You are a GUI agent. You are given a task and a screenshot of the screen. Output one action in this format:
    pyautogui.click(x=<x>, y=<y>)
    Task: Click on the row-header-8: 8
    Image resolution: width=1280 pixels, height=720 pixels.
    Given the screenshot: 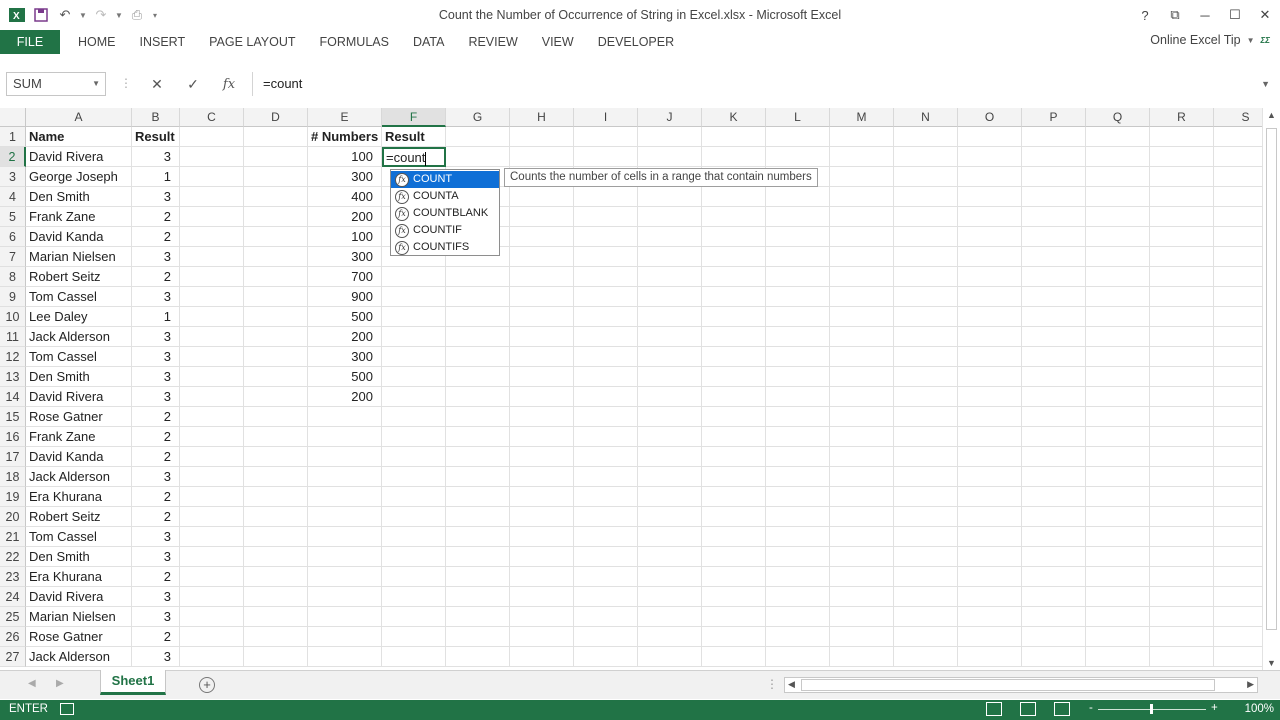 What is the action you would take?
    pyautogui.click(x=13, y=277)
    